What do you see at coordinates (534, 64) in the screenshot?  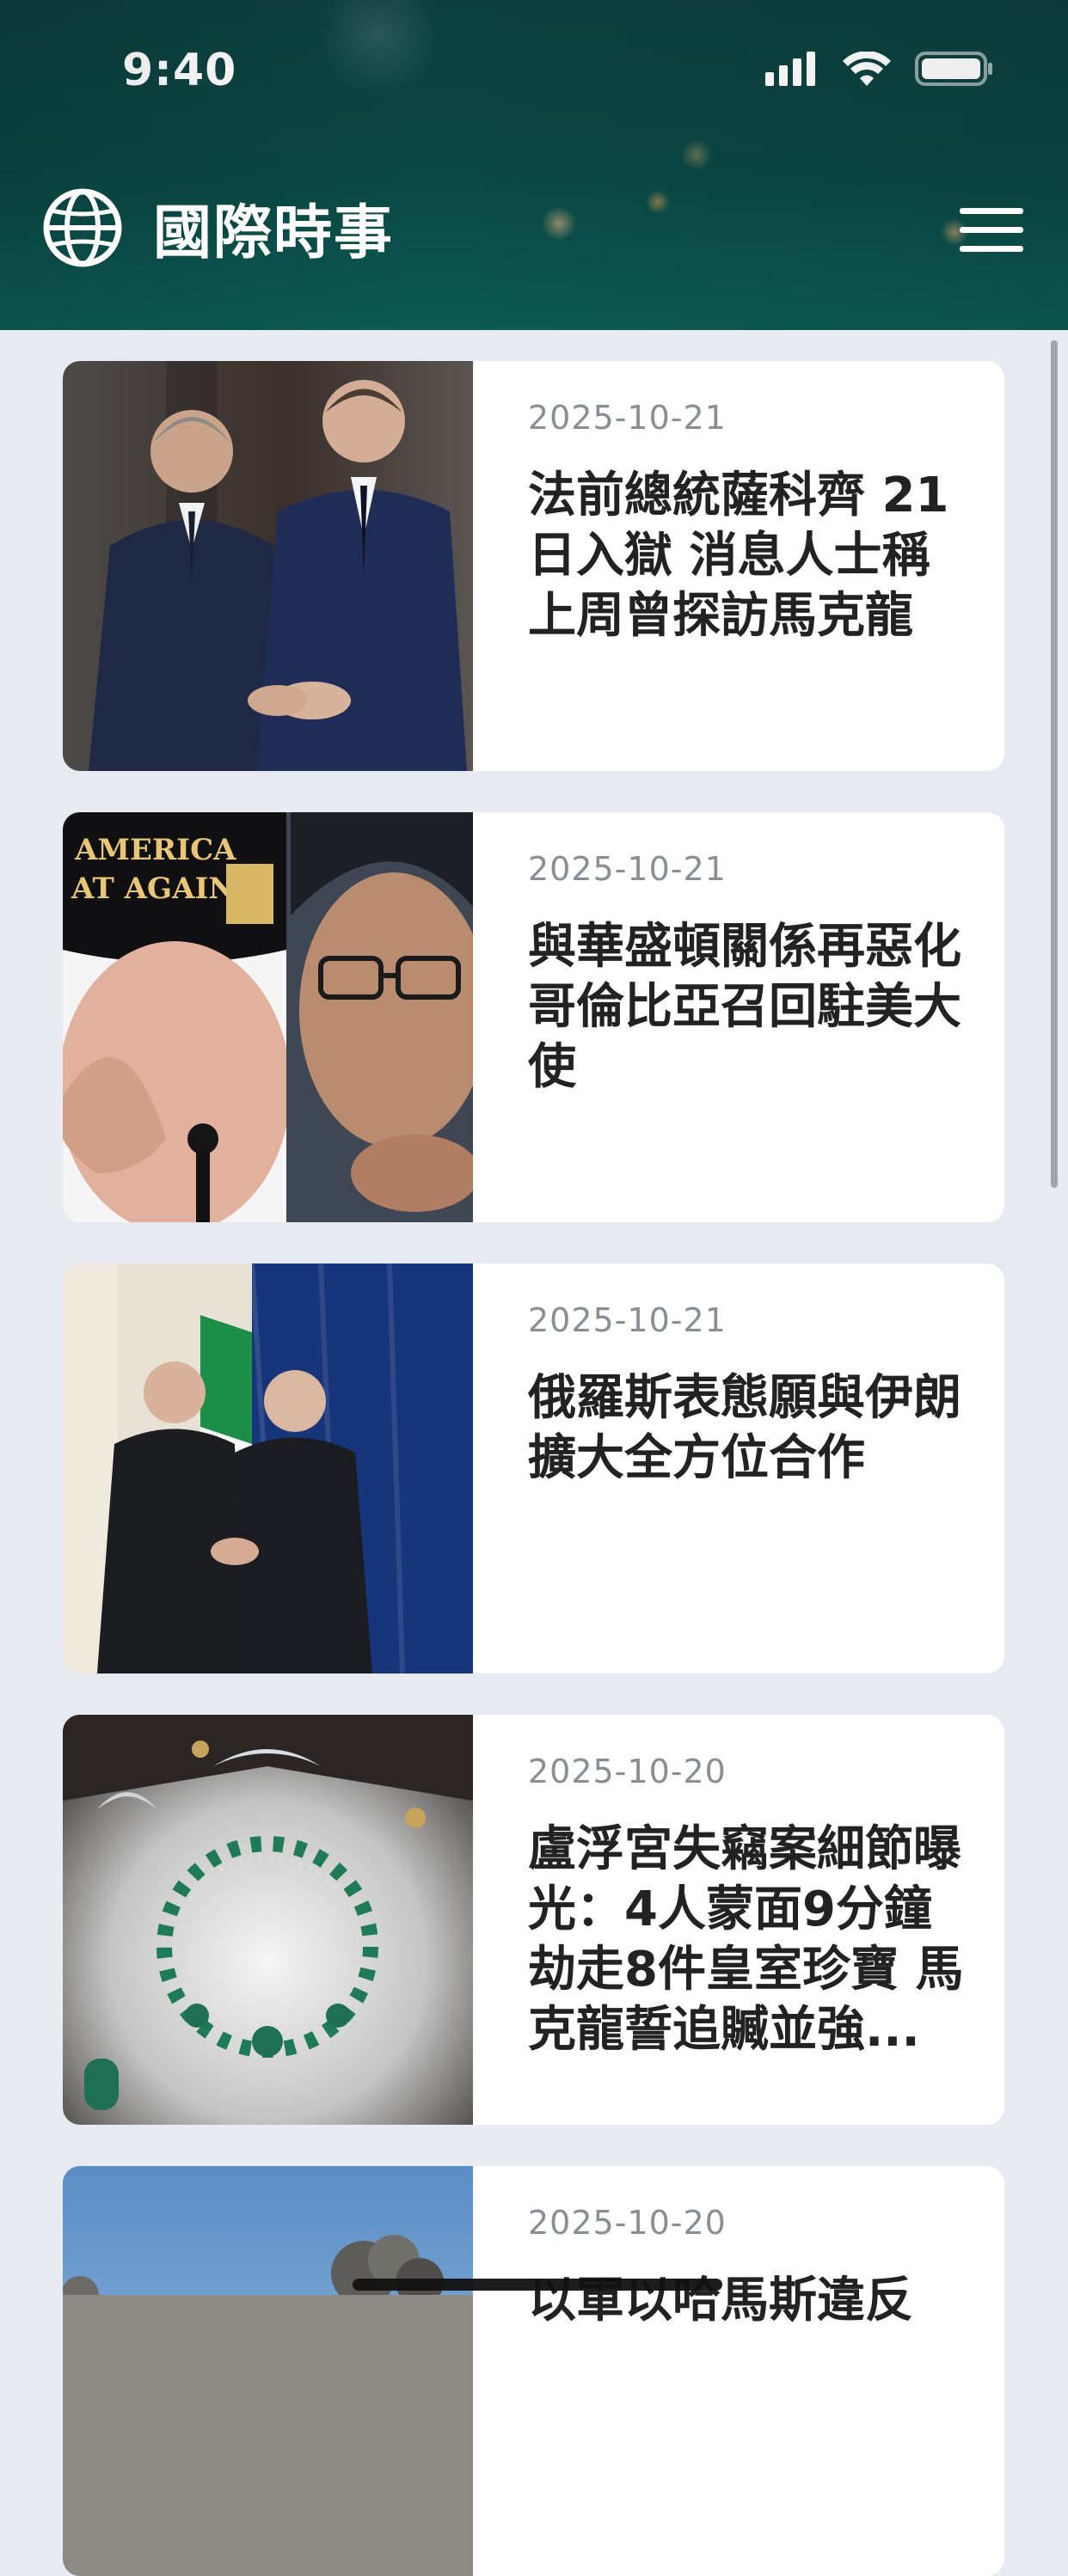 I see `status-bar: 9:40` at bounding box center [534, 64].